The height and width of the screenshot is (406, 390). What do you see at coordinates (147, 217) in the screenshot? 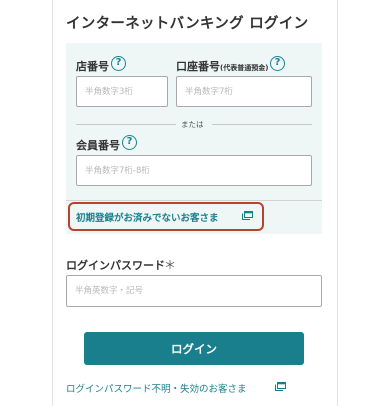
I see `first-time-registration-link: 初期登録がお済みでないお客さま` at bounding box center [147, 217].